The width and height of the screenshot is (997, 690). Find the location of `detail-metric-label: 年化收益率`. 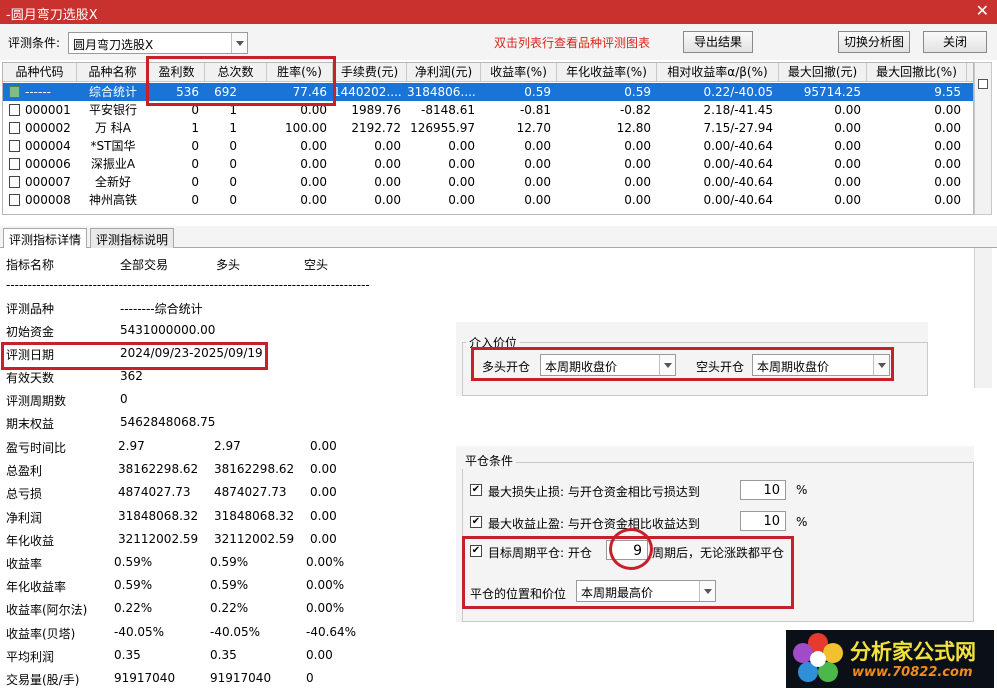

detail-metric-label: 年化收益率 is located at coordinates (36, 587).